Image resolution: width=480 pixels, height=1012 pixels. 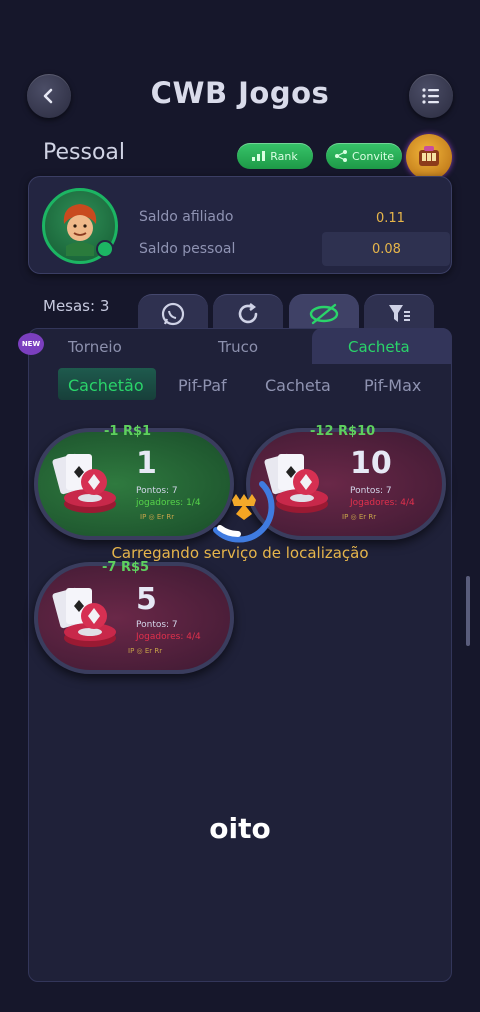 I want to click on menu-button, so click(x=431, y=96).